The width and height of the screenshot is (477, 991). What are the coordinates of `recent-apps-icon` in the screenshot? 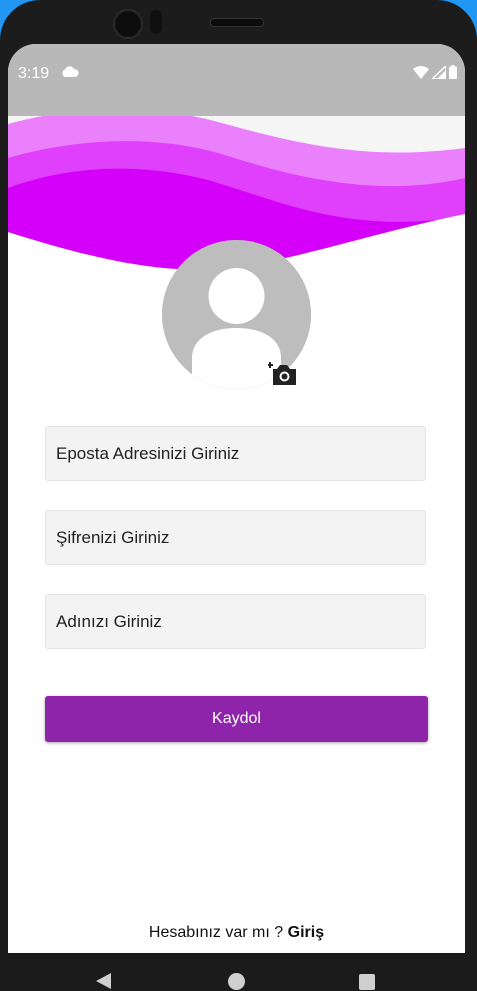 It's located at (367, 982).